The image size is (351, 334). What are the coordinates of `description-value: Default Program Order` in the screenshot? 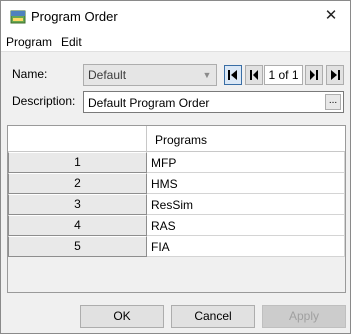 It's located at (149, 103).